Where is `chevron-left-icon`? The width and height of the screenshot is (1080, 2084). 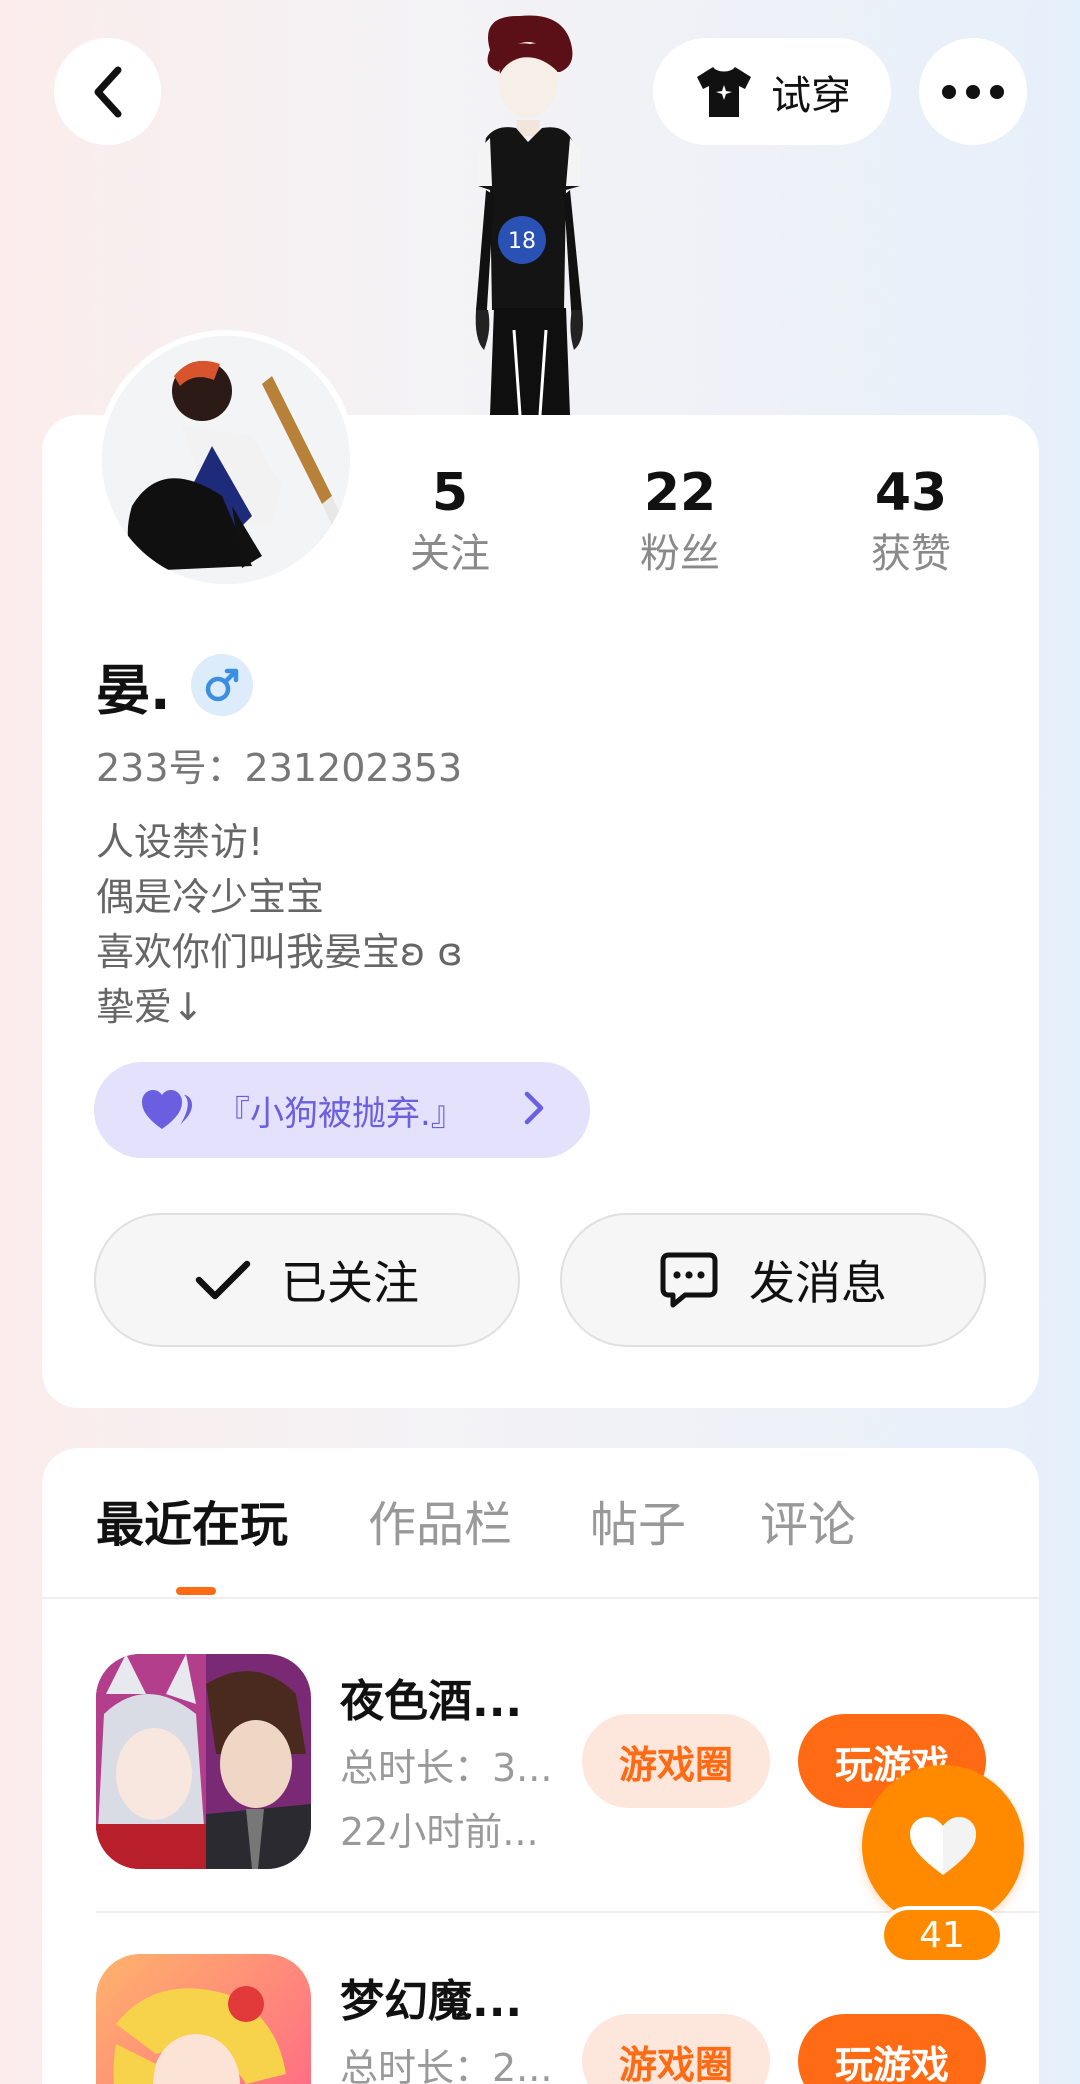 chevron-left-icon is located at coordinates (107, 91).